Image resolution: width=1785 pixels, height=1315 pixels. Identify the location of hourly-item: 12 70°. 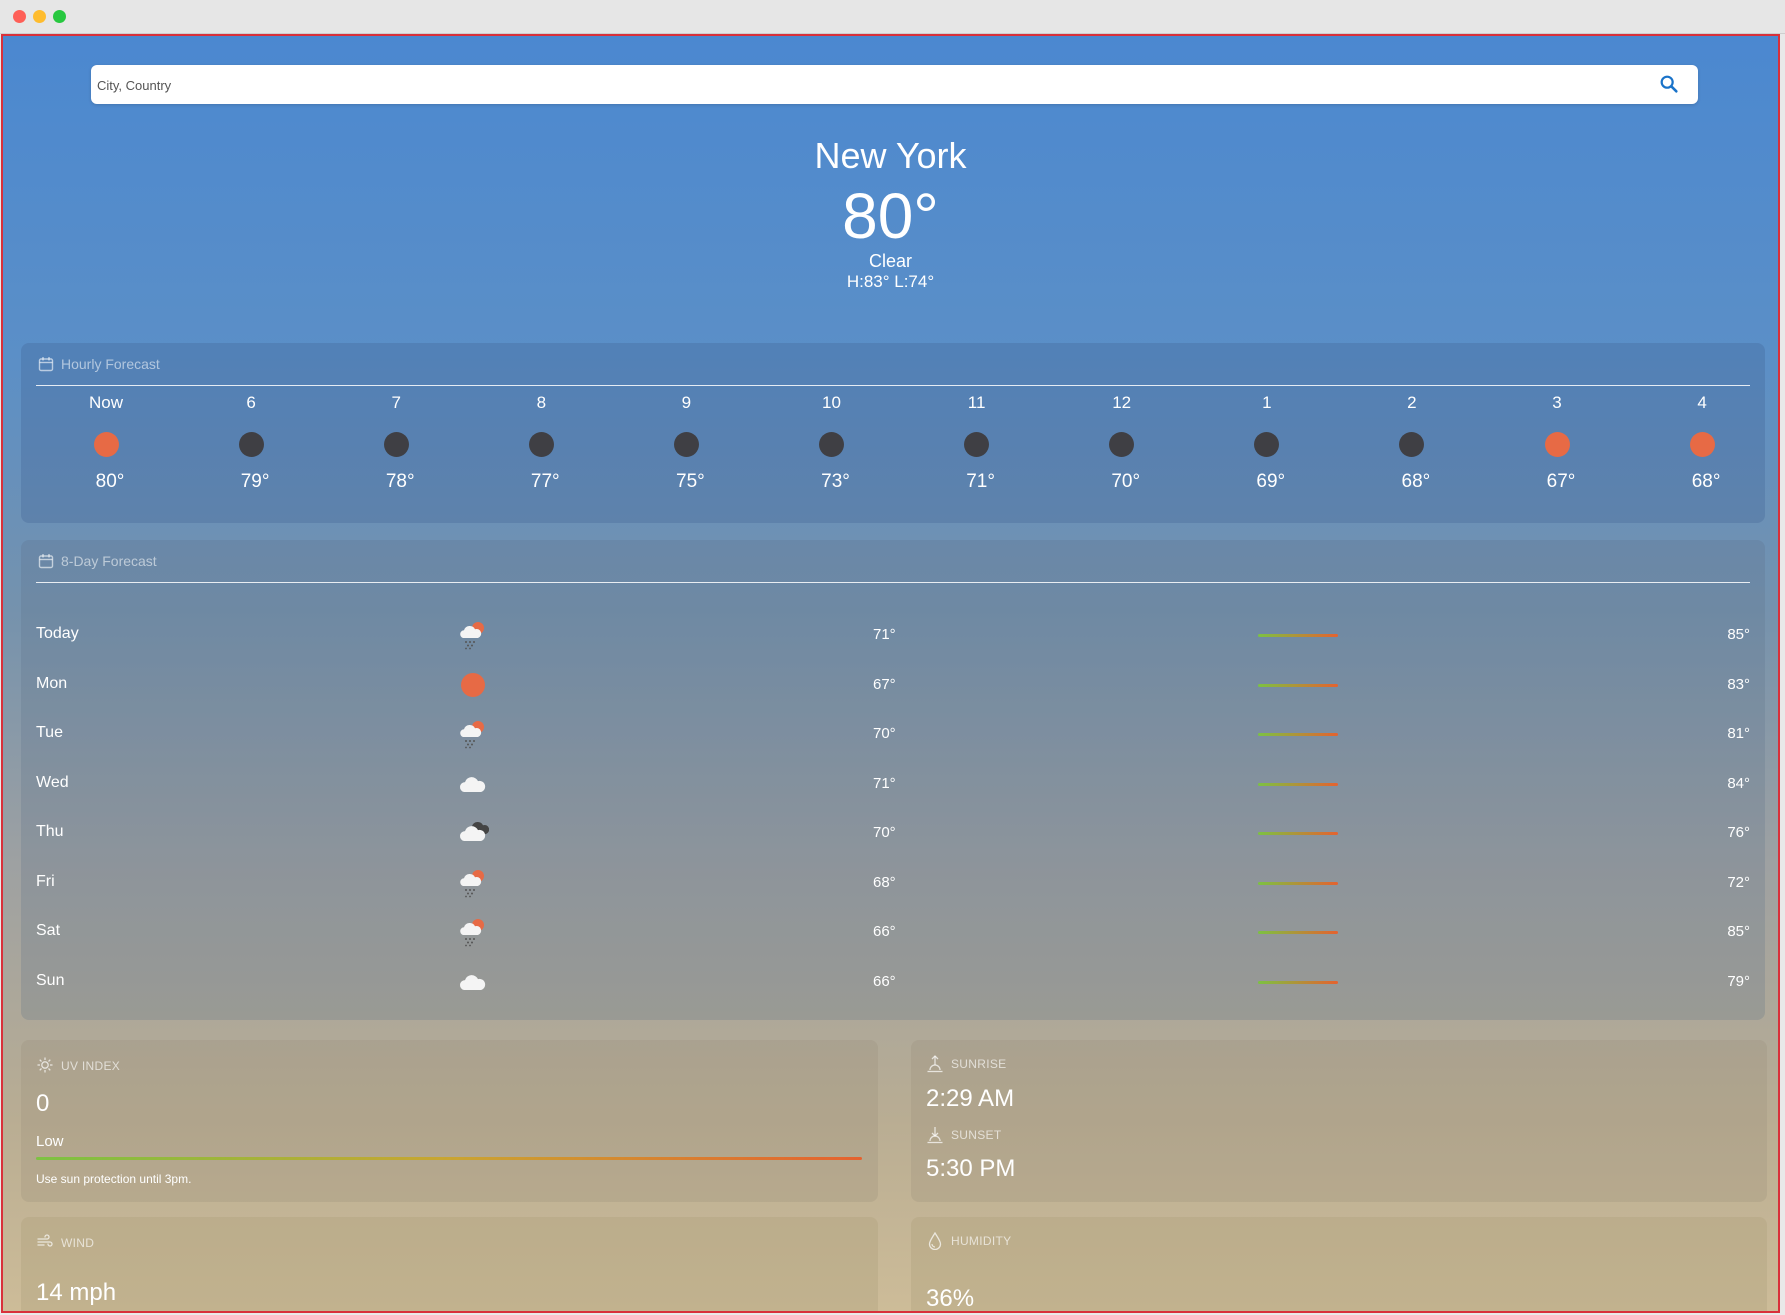
(1122, 443).